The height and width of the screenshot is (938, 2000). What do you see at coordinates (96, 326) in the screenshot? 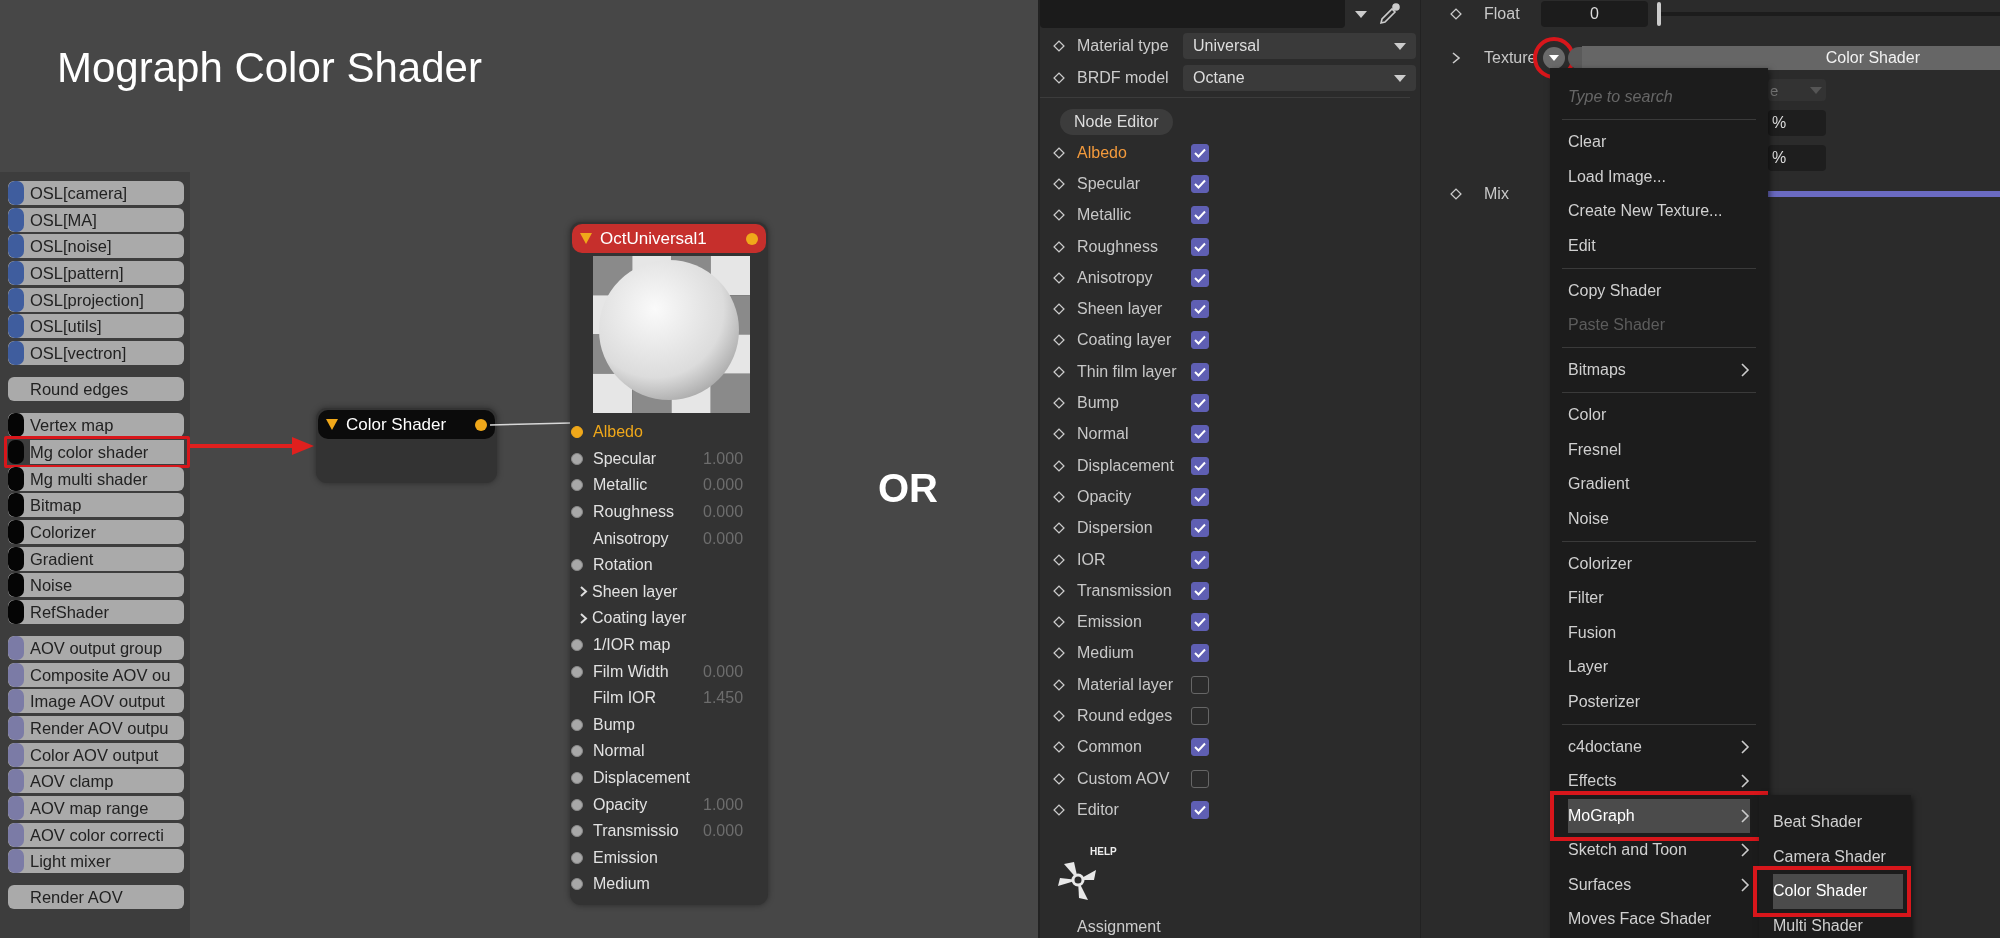
I see `node-list-item: OSL[utils]` at bounding box center [96, 326].